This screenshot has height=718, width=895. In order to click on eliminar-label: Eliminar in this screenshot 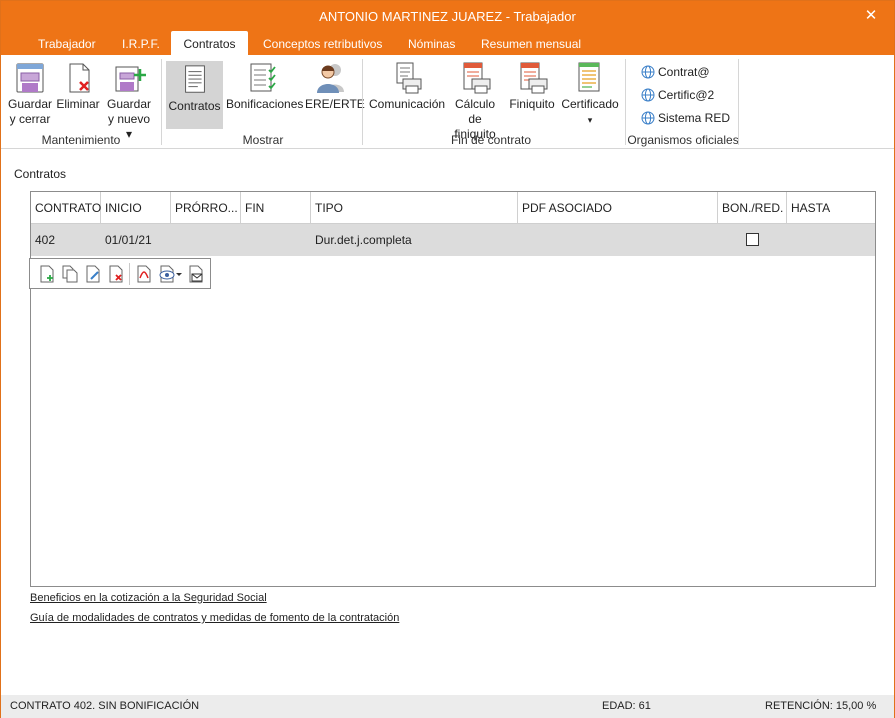, I will do `click(78, 104)`.